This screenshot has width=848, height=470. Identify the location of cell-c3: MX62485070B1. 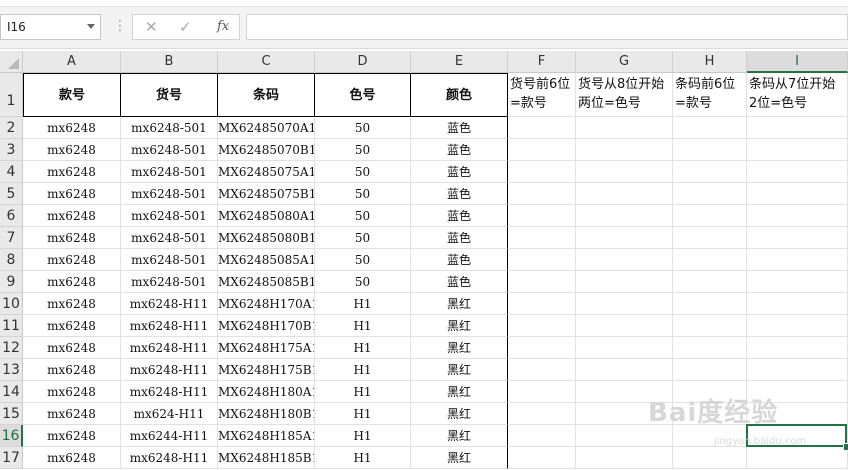
(266, 150).